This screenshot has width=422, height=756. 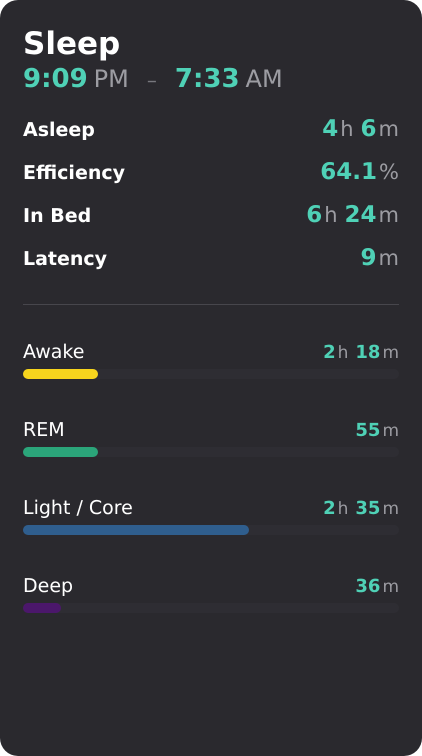 I want to click on end-time: 7:33, so click(x=207, y=79).